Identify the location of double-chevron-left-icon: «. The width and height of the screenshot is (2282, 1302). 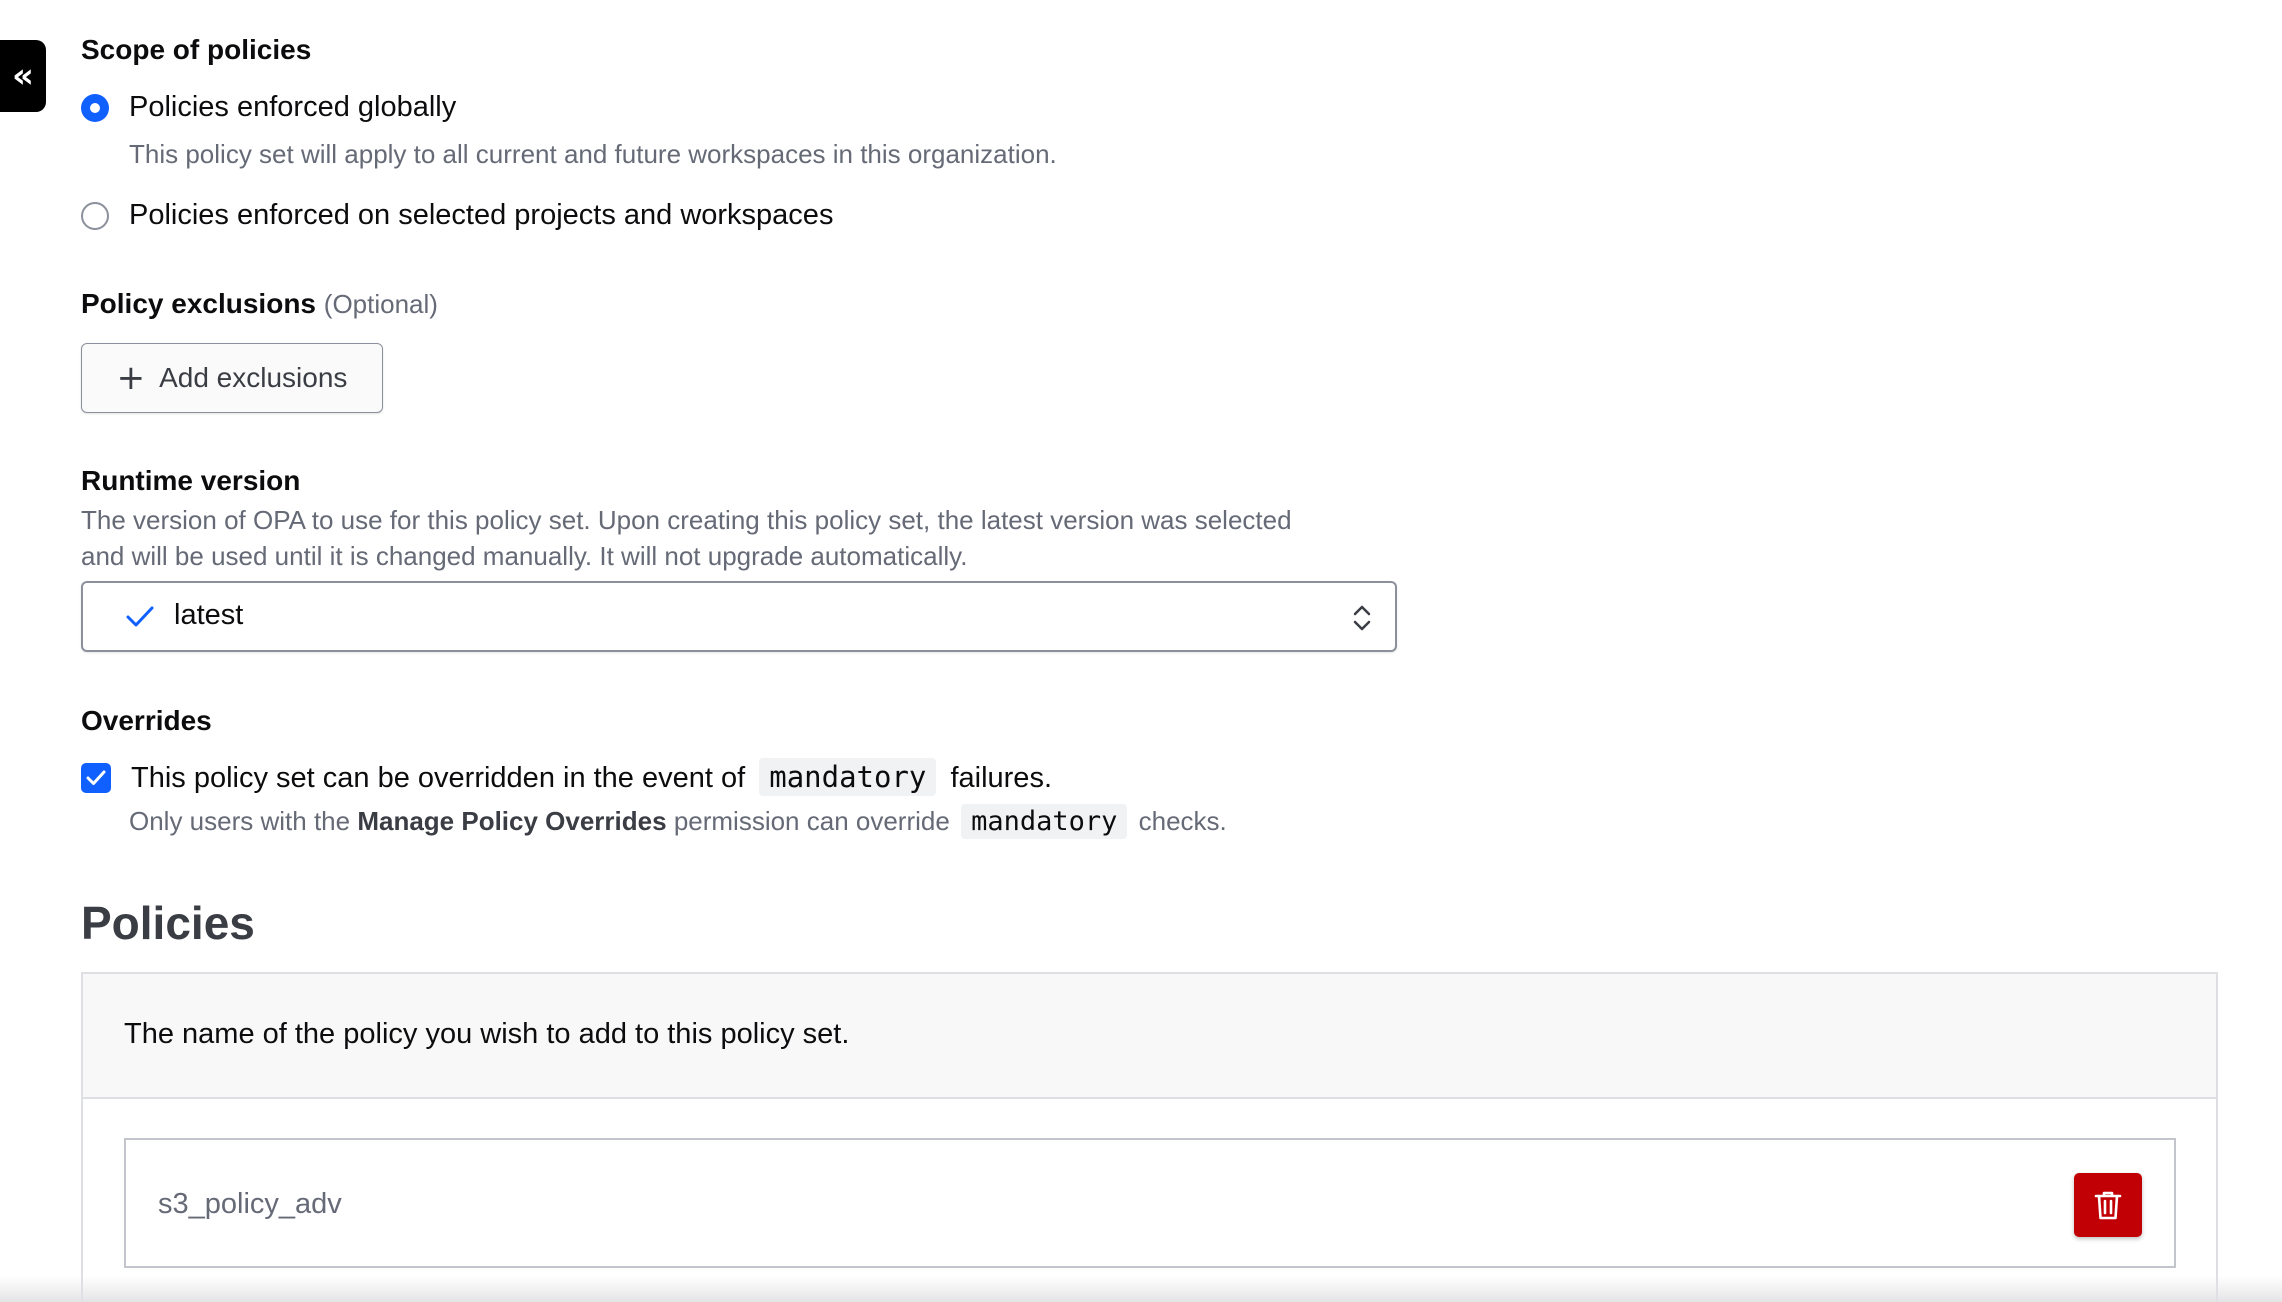
(23, 76).